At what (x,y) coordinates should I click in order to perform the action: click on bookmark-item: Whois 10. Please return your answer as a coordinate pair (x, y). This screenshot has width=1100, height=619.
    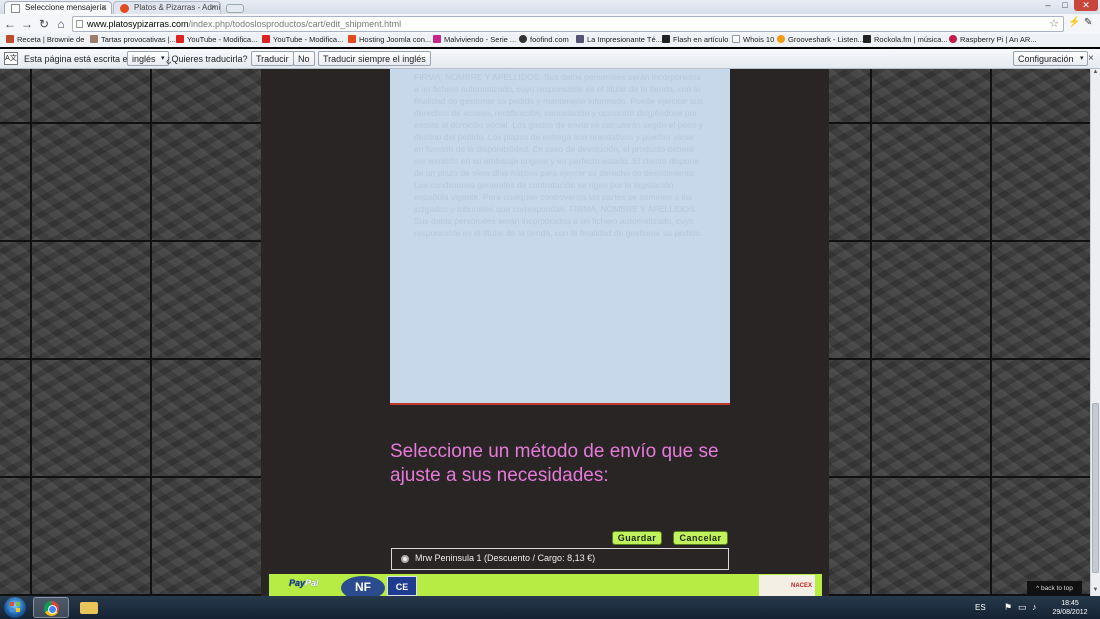
    Looking at the image, I should click on (753, 39).